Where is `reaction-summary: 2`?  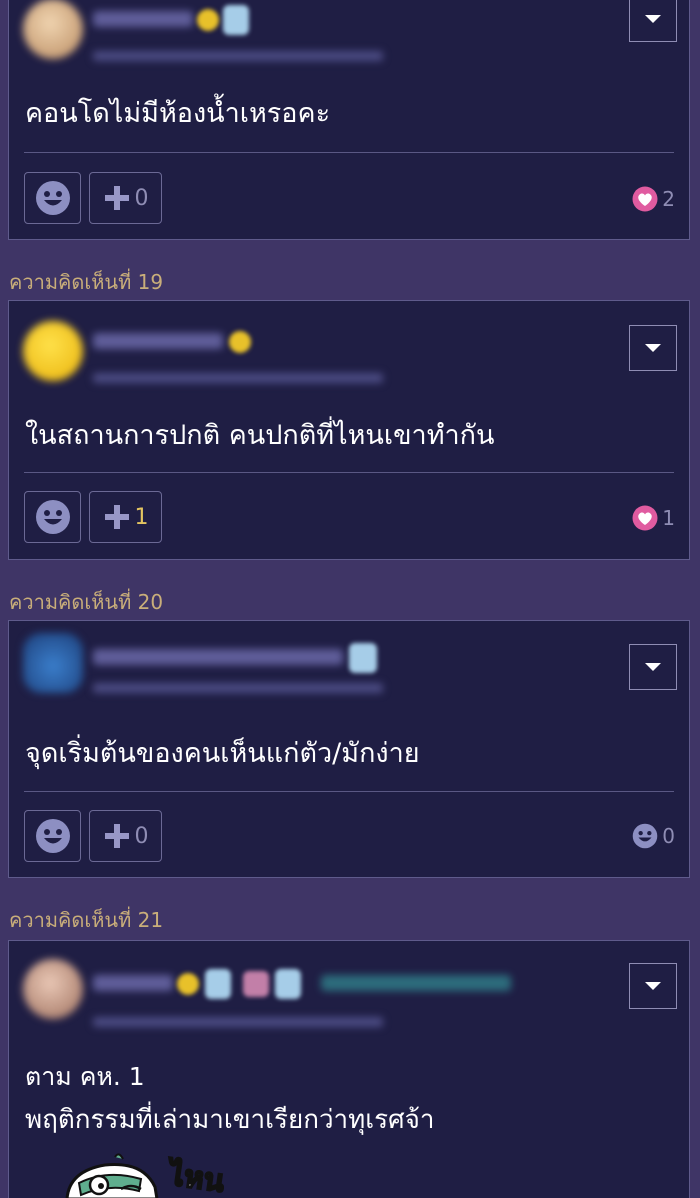 reaction-summary: 2 is located at coordinates (653, 199).